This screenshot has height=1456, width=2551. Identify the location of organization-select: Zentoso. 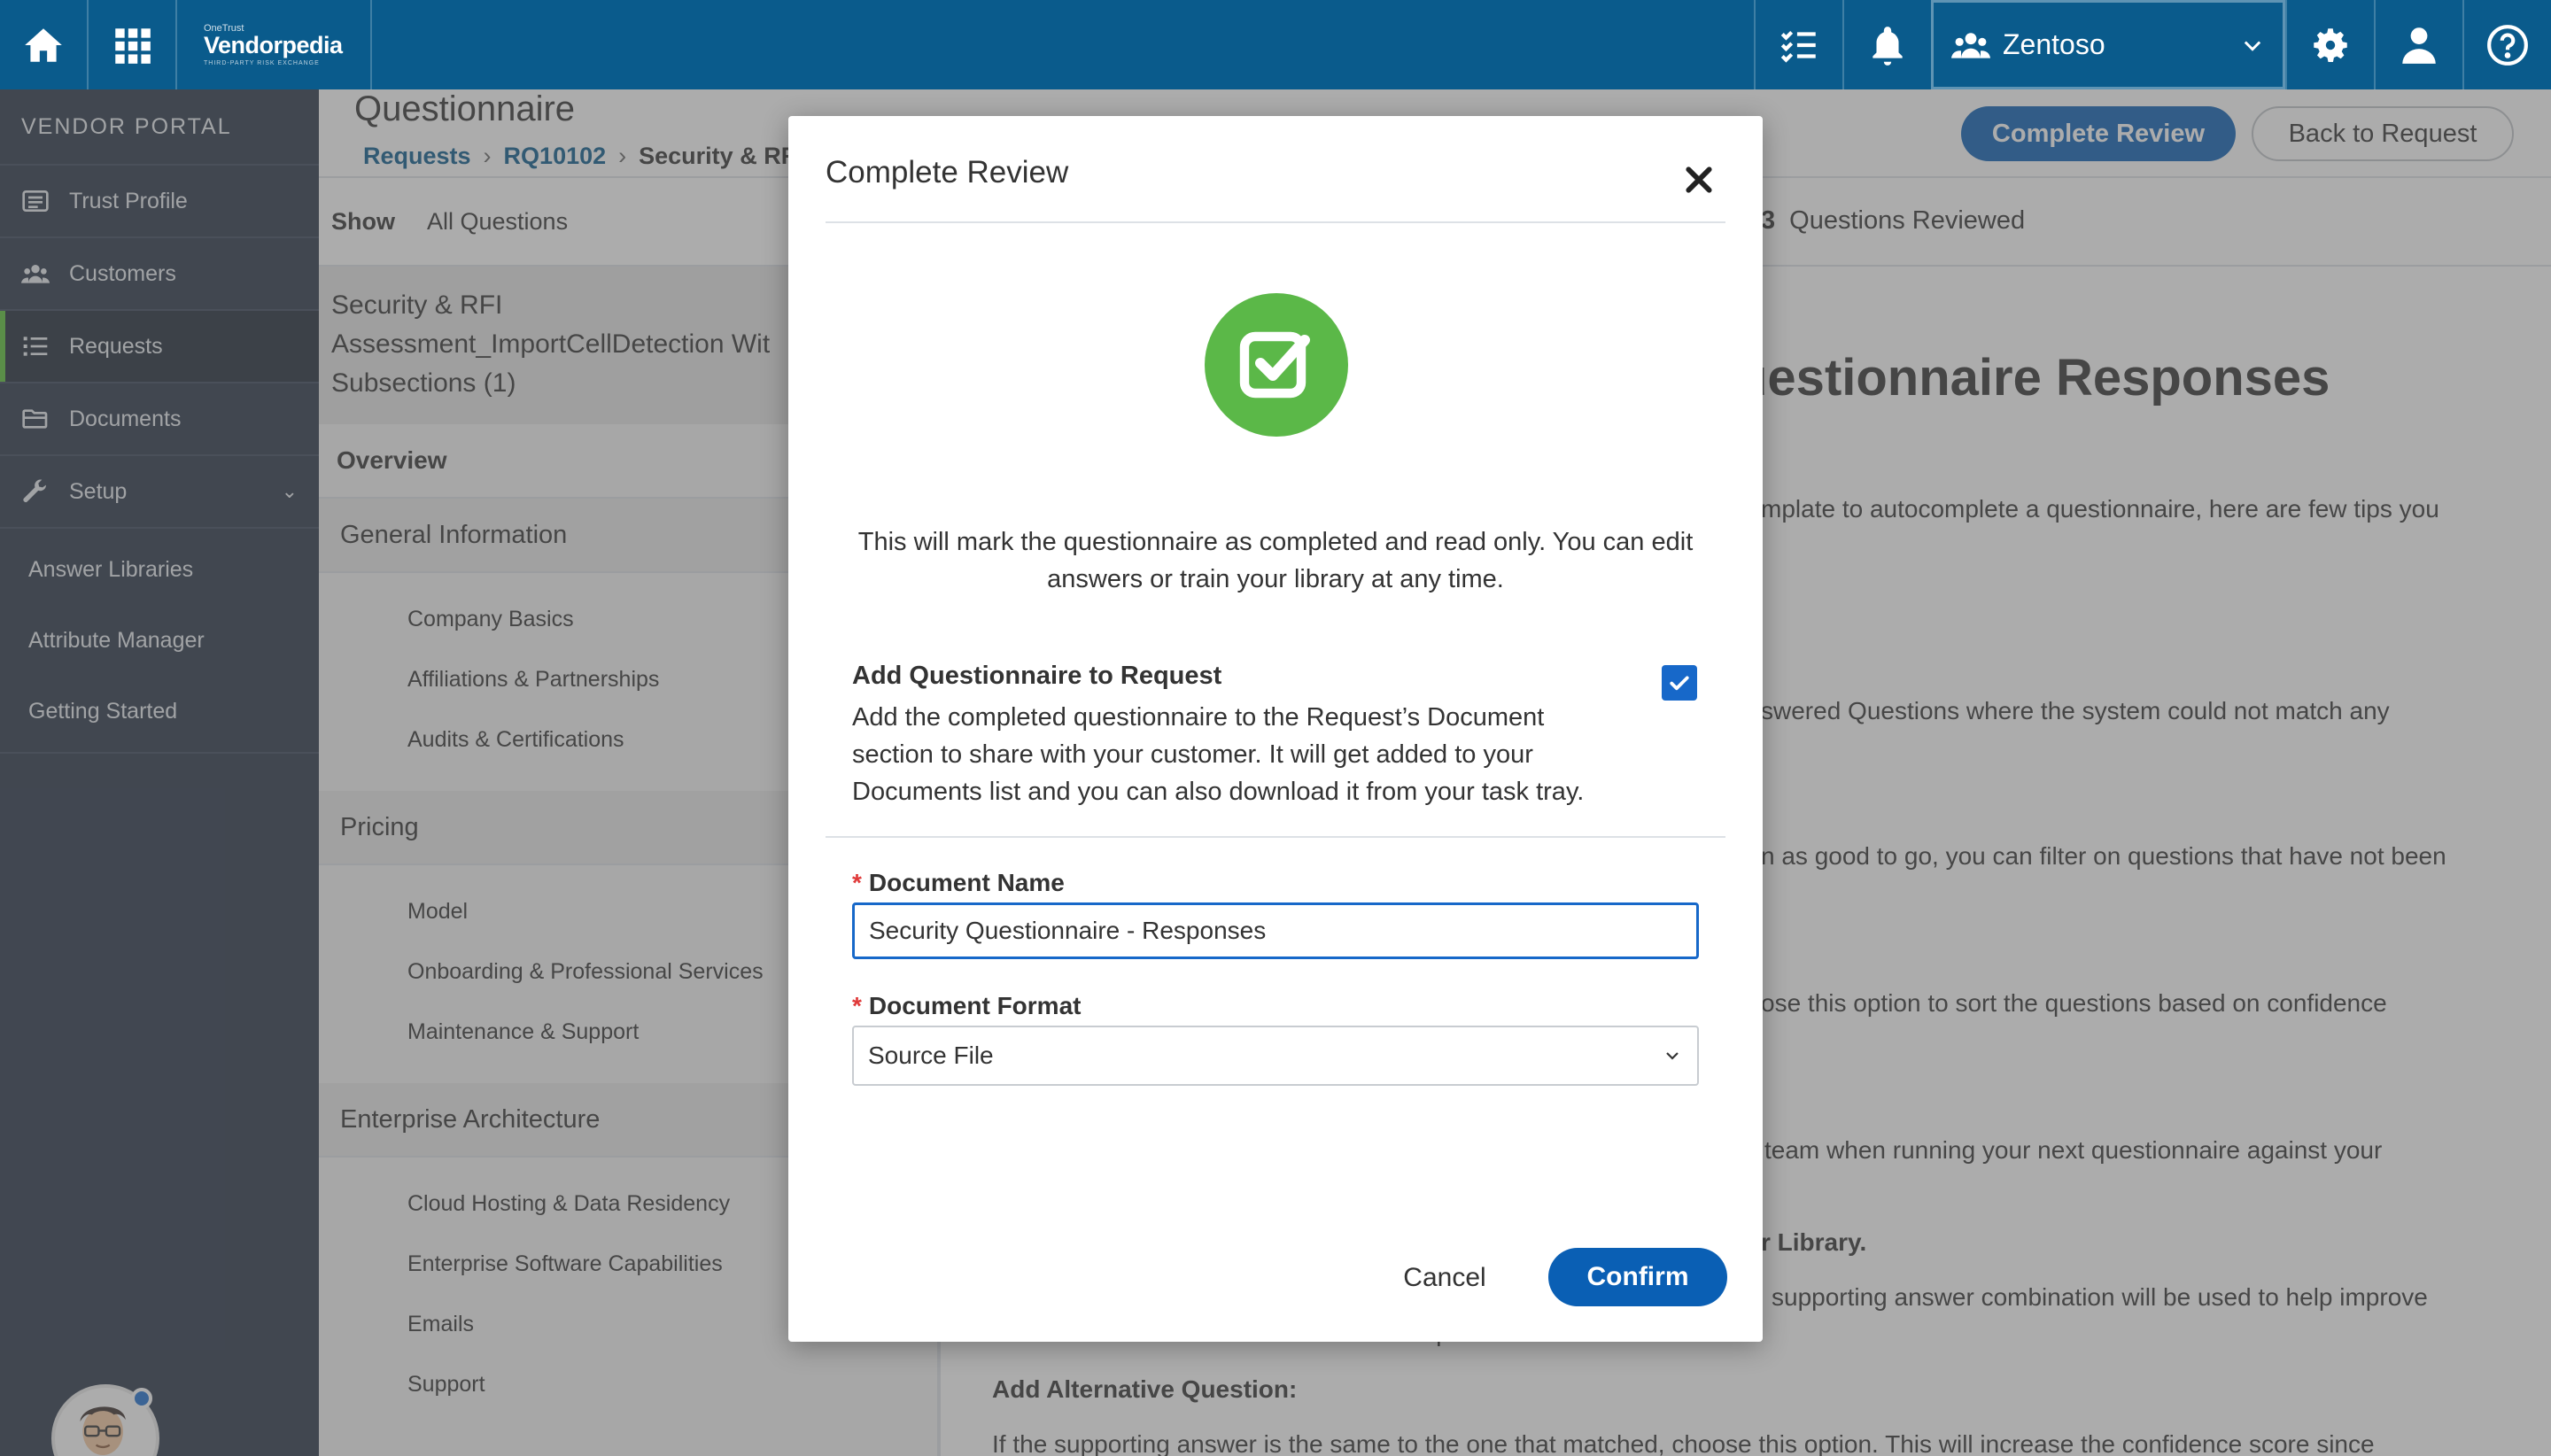
(2108, 44).